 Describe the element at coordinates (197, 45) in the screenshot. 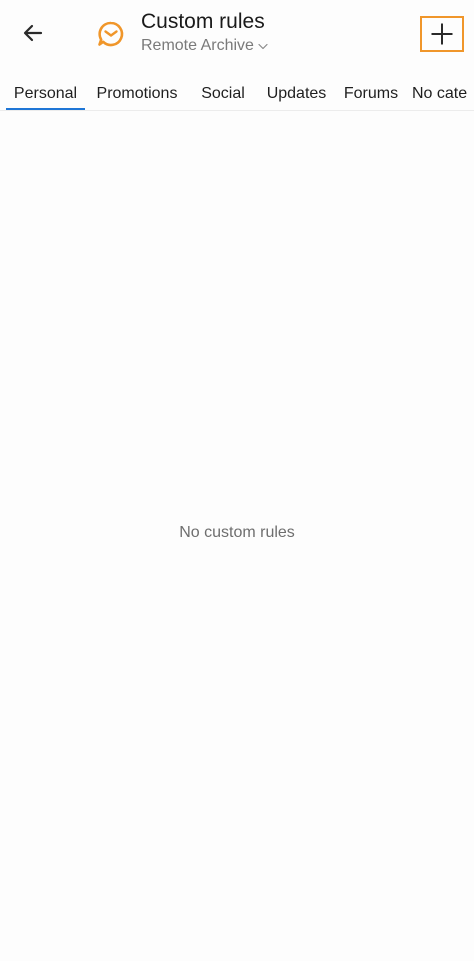

I see `account-name: Remote Archive` at that location.